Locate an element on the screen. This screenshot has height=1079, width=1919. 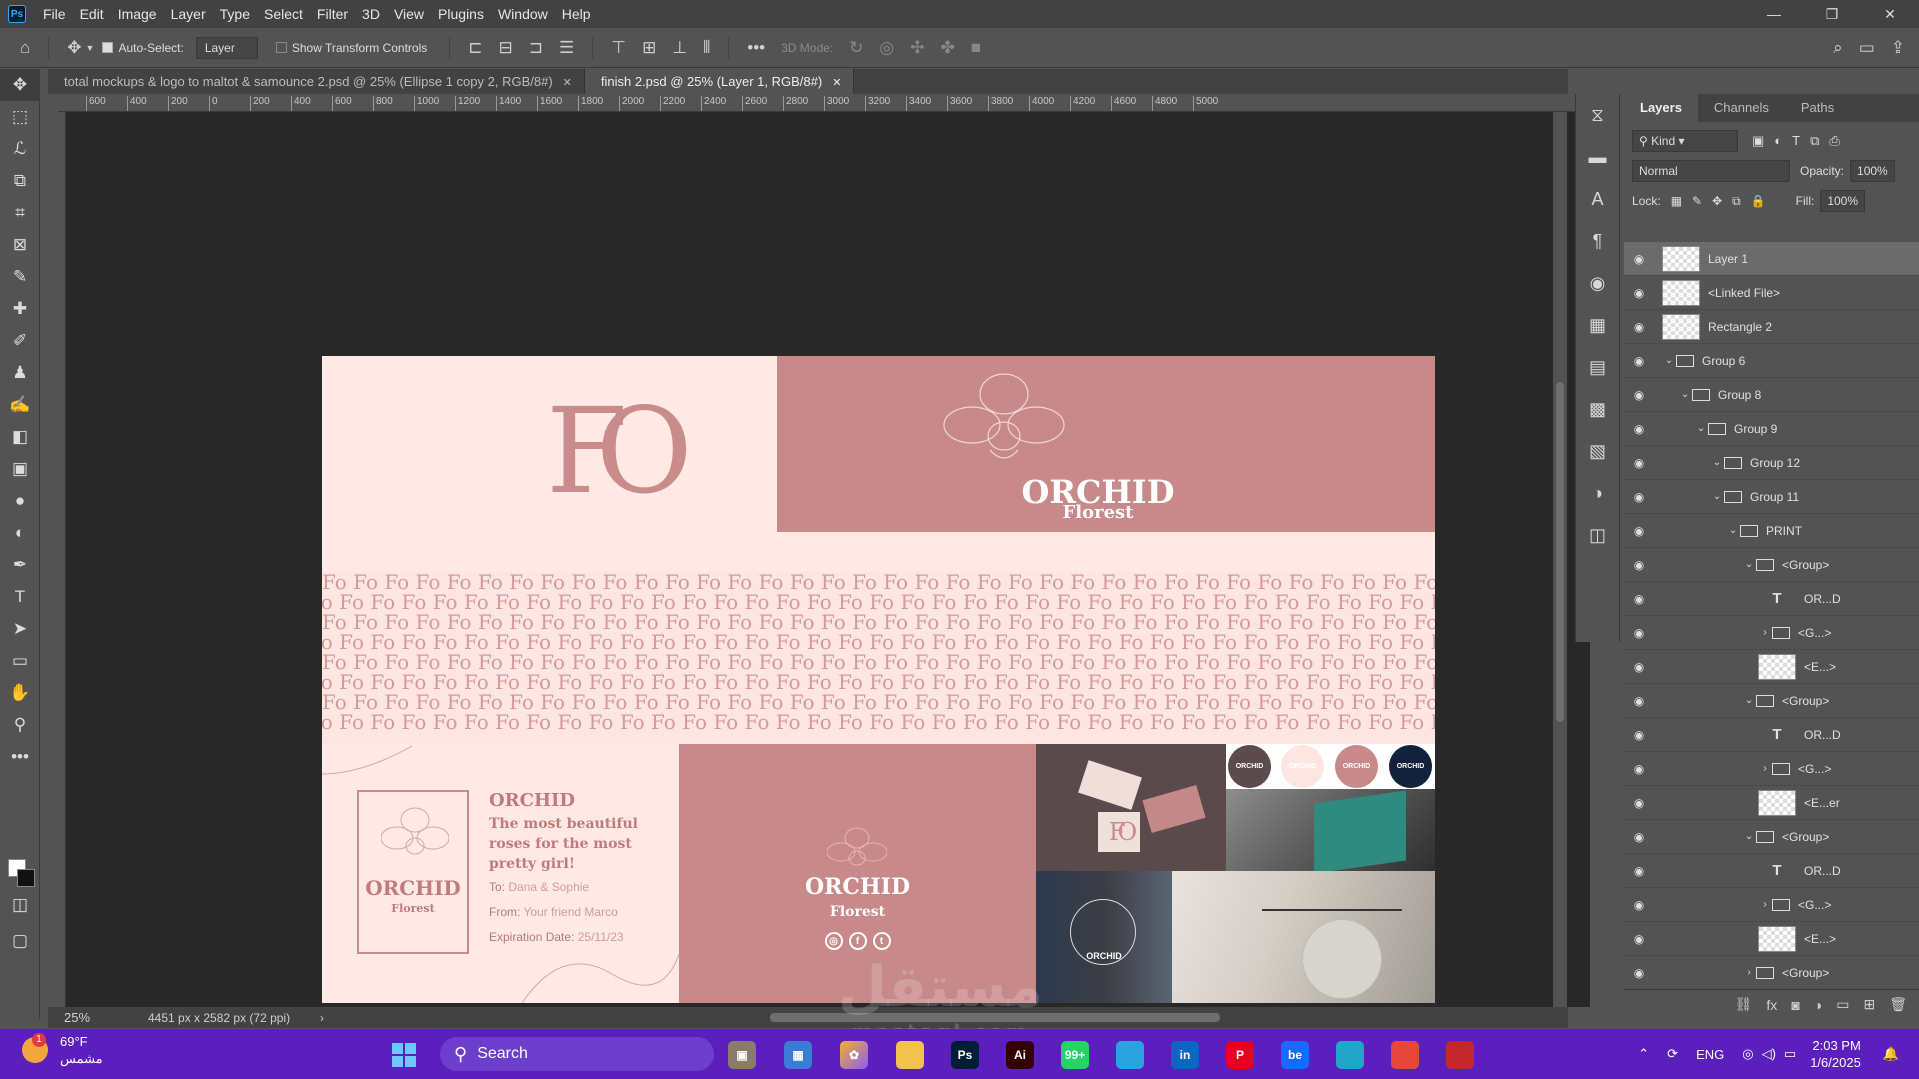
history-brush-icon: ✍ is located at coordinates (20, 405).